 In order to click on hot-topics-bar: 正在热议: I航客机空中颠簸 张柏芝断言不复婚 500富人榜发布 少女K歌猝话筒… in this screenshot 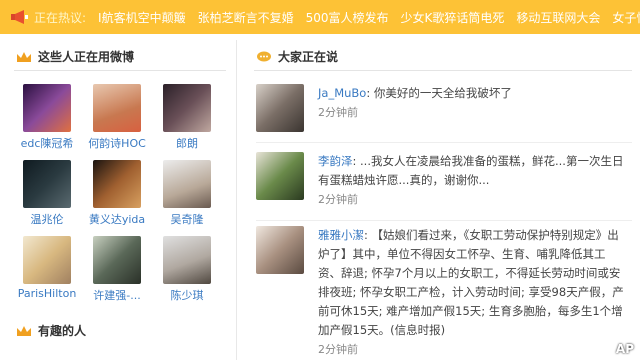, I will do `click(320, 17)`.